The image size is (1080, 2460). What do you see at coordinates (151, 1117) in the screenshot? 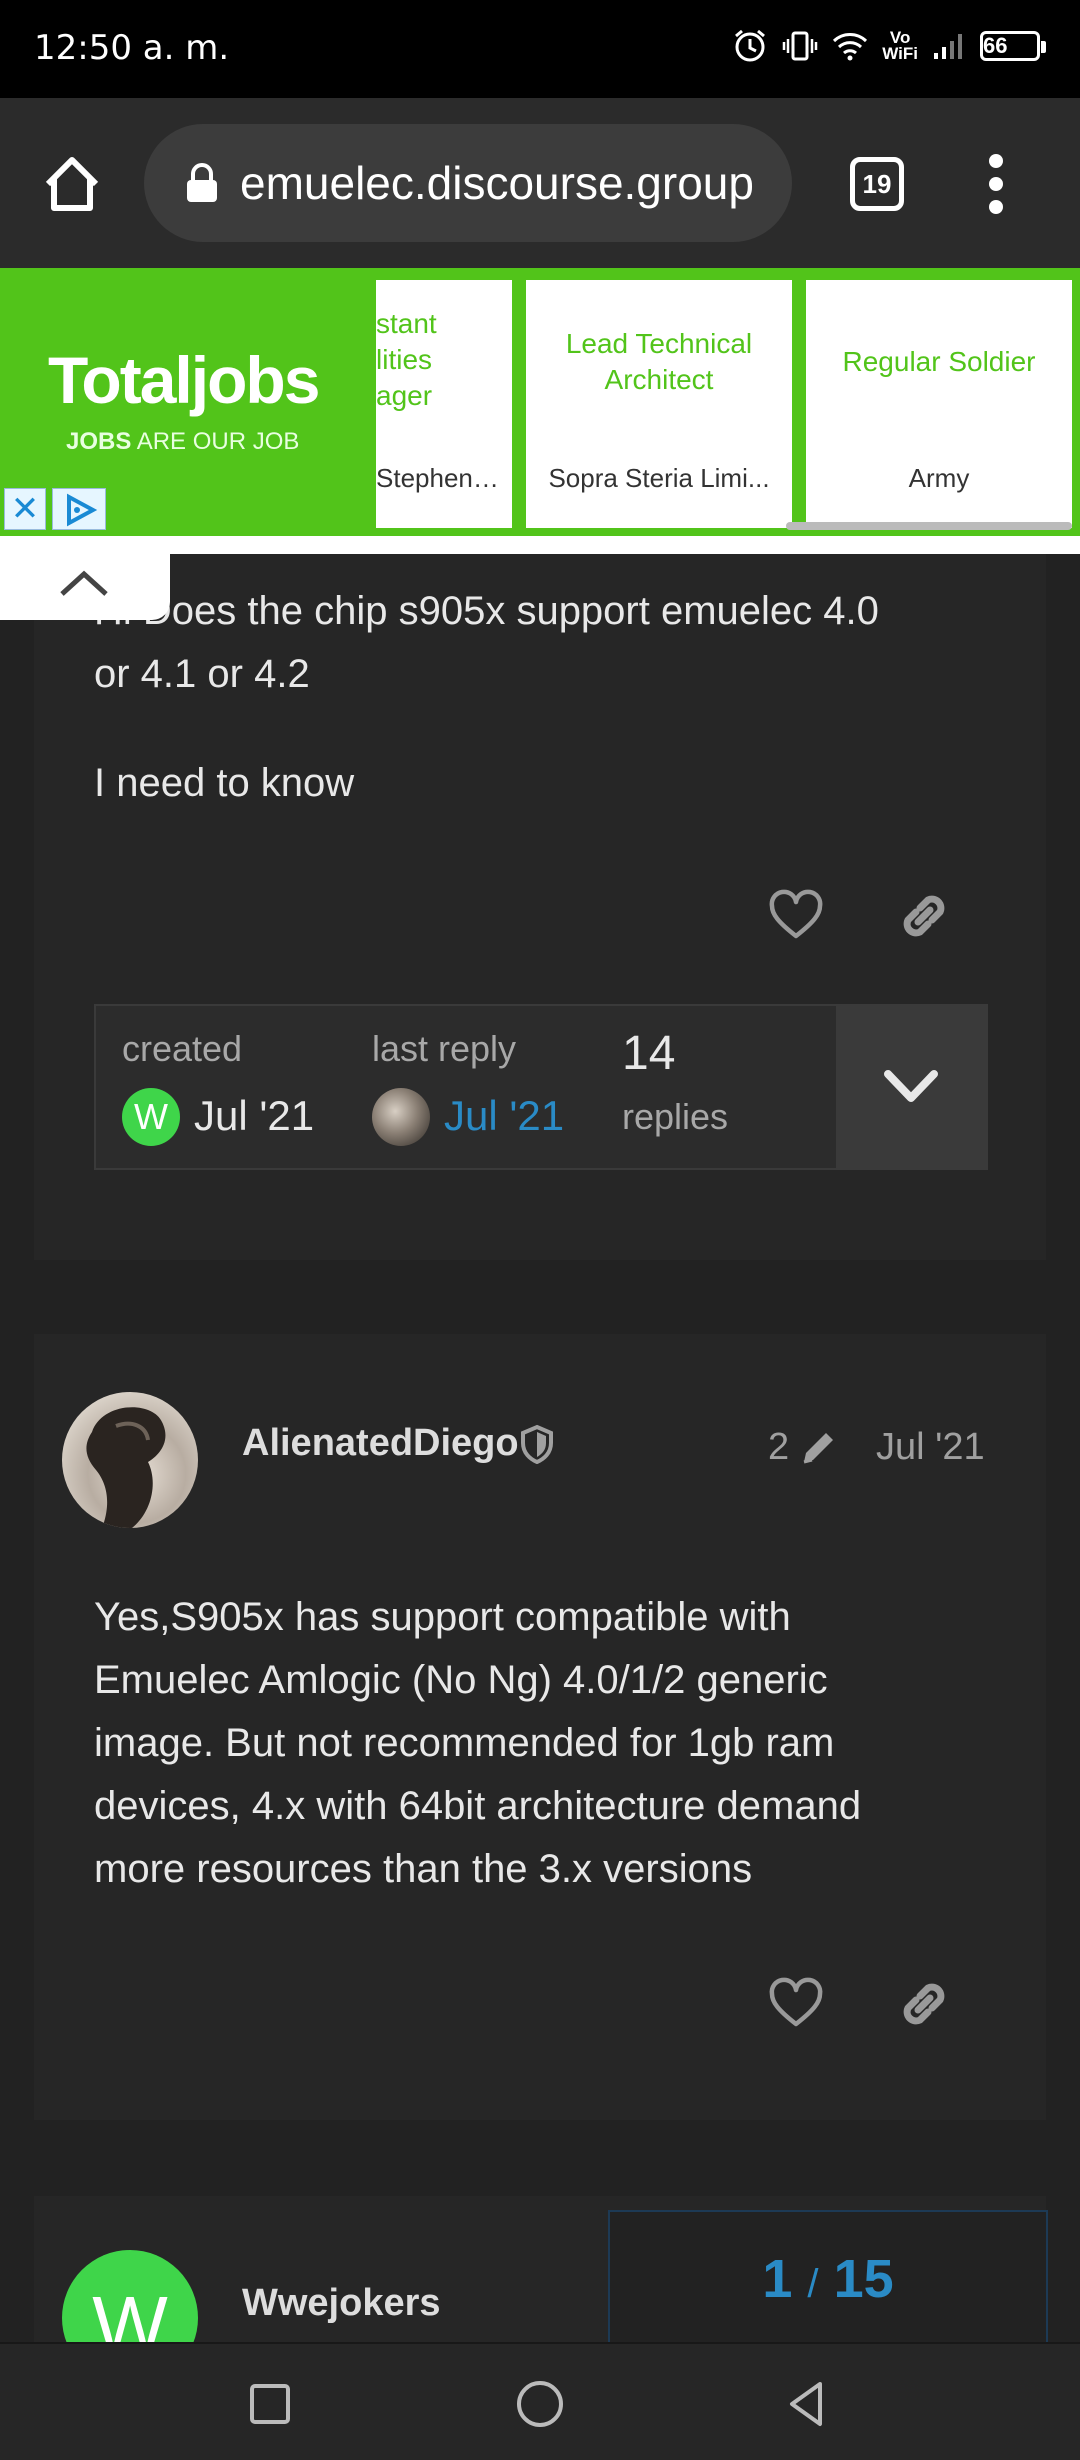
I see `creator-avatar: W` at bounding box center [151, 1117].